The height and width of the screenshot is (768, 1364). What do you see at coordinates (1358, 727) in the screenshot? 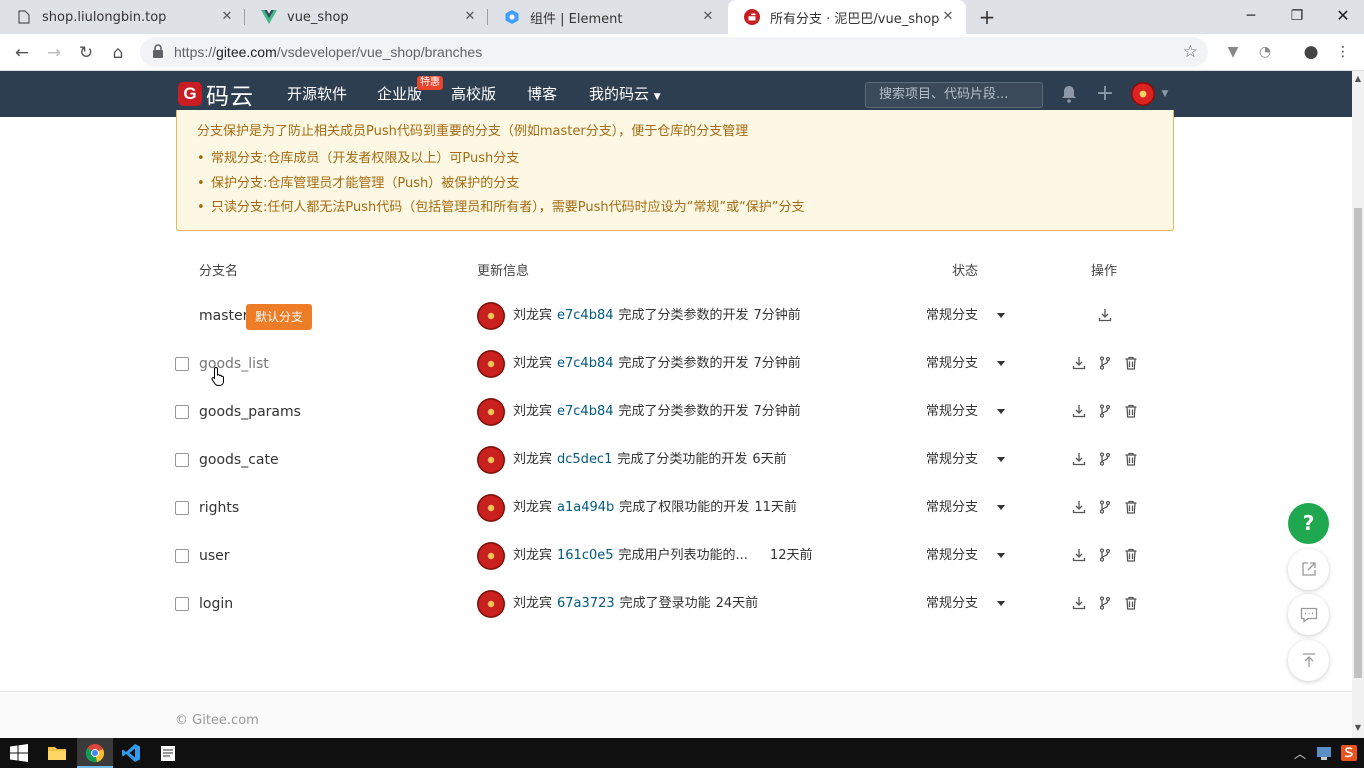
I see `scroll-down-arrow-icon: ▼` at bounding box center [1358, 727].